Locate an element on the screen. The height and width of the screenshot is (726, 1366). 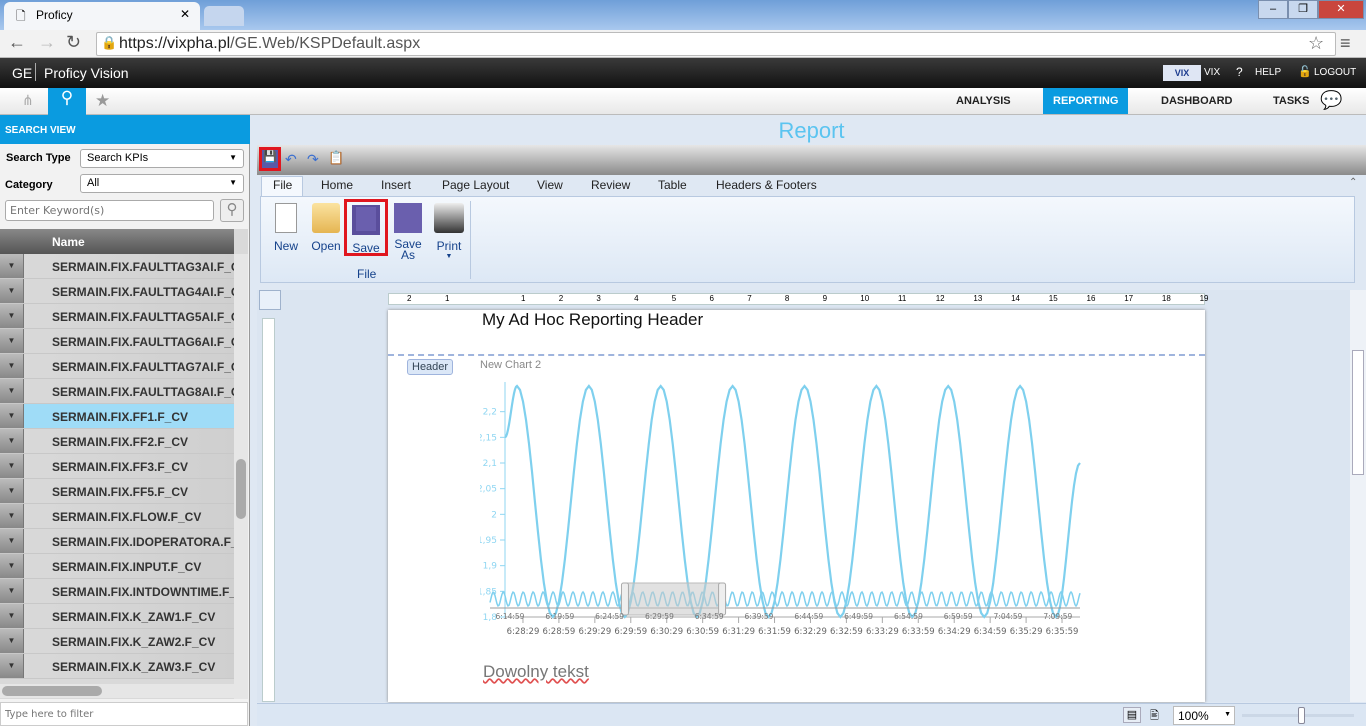
minimize-button: ‒ is located at coordinates (1273, 9).